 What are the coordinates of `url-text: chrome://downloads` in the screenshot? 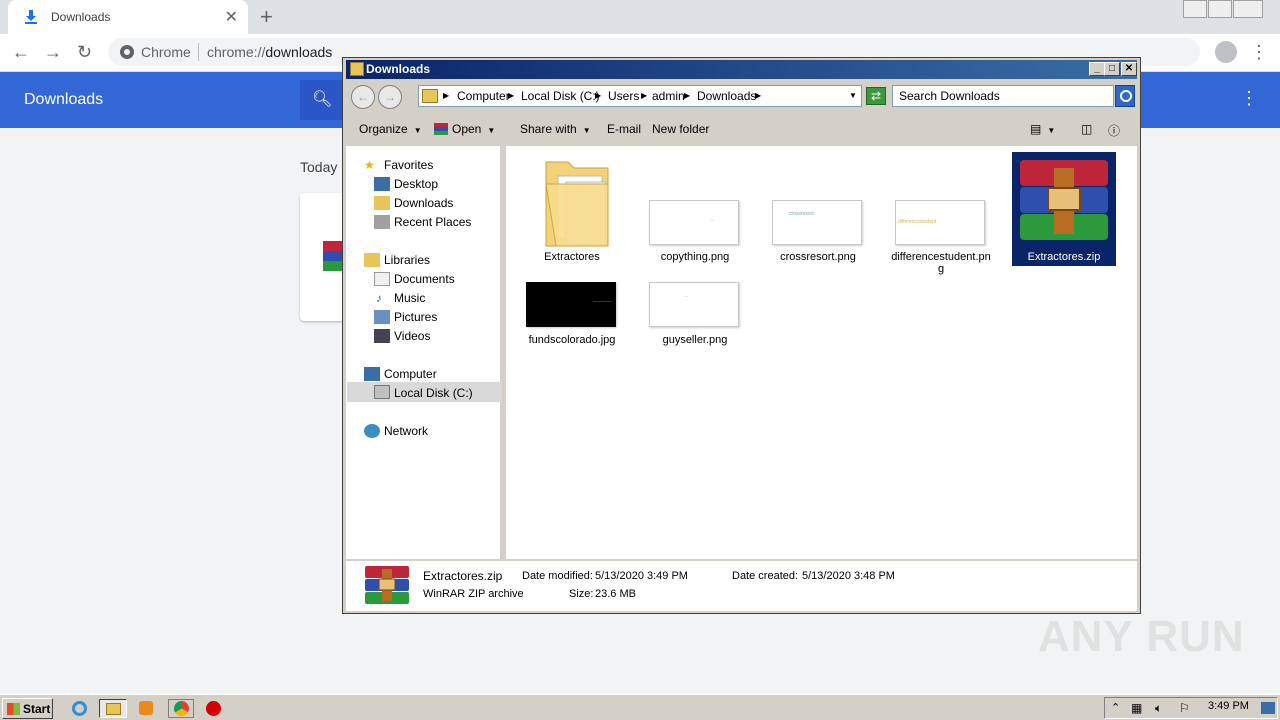 It's located at (270, 52).